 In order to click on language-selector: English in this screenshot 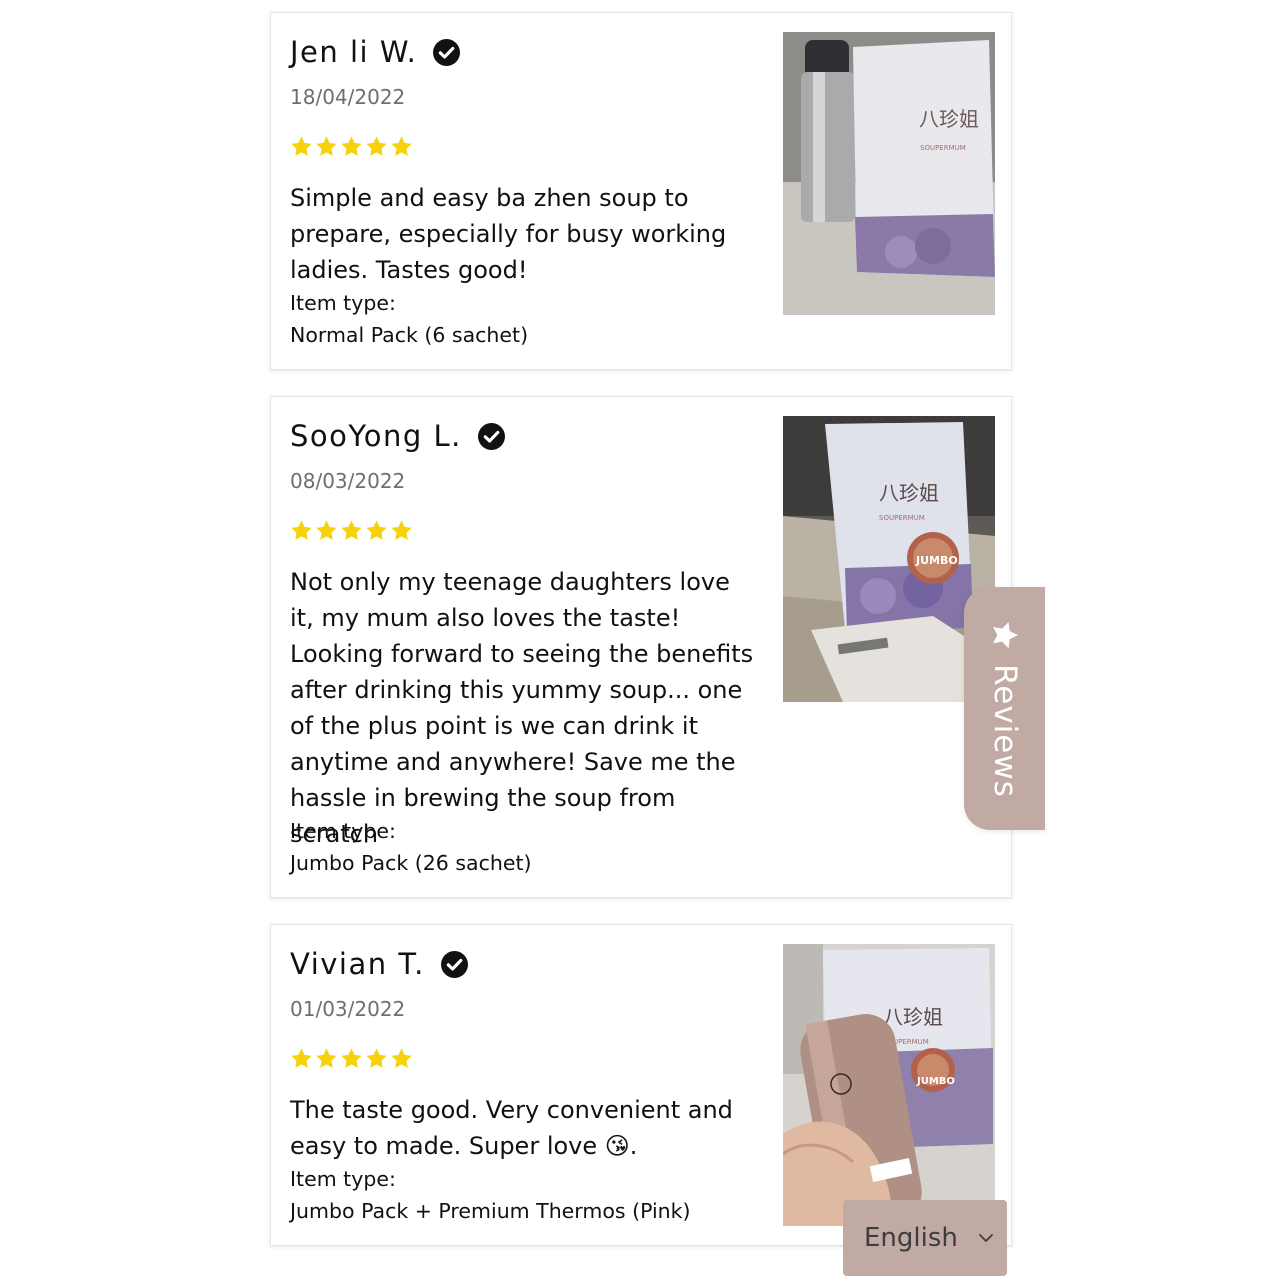, I will do `click(925, 1238)`.